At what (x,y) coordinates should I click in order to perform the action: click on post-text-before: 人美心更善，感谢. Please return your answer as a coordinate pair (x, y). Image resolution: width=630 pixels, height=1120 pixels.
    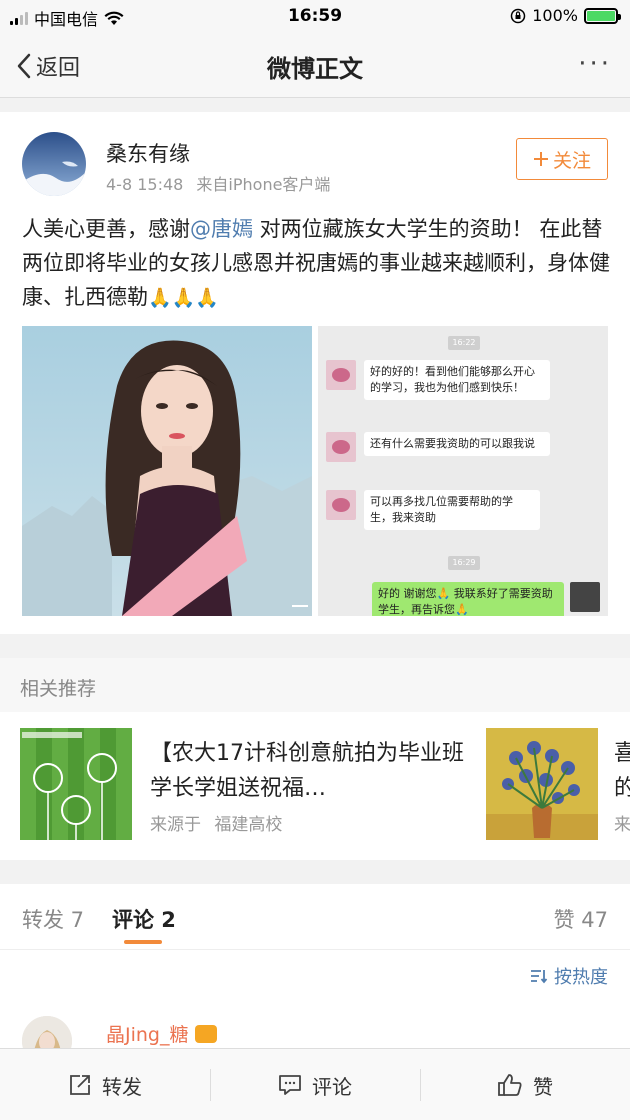
    Looking at the image, I should click on (106, 229).